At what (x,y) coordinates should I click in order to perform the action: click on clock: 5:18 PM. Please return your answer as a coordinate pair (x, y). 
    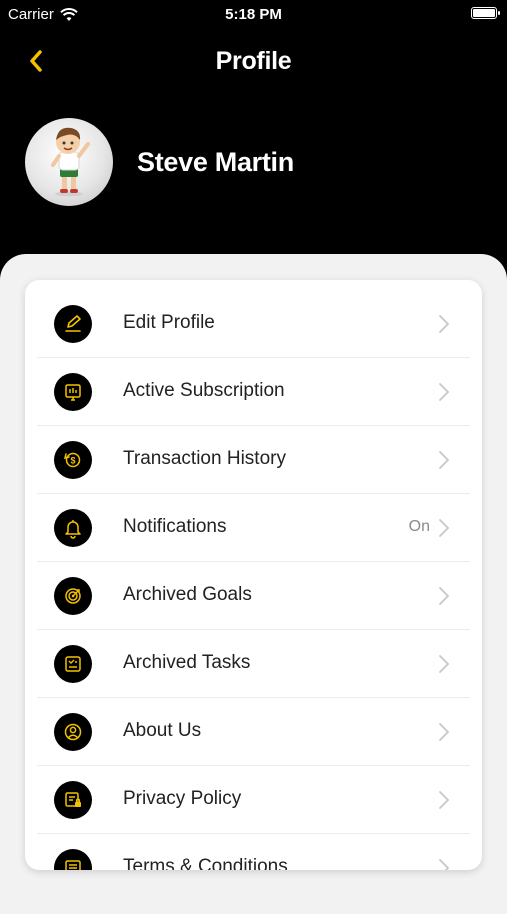
    Looking at the image, I should click on (253, 14).